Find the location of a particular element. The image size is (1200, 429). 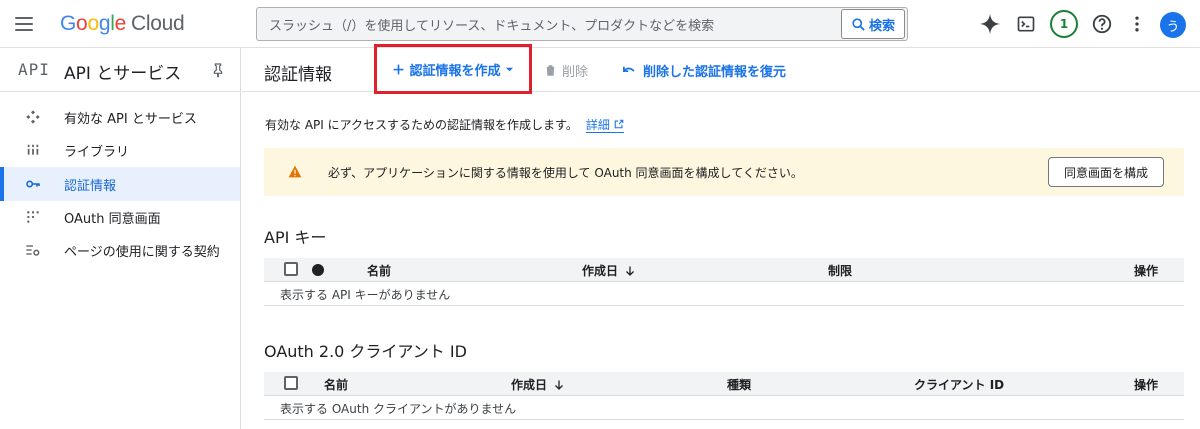

search-icon is located at coordinates (858, 24).